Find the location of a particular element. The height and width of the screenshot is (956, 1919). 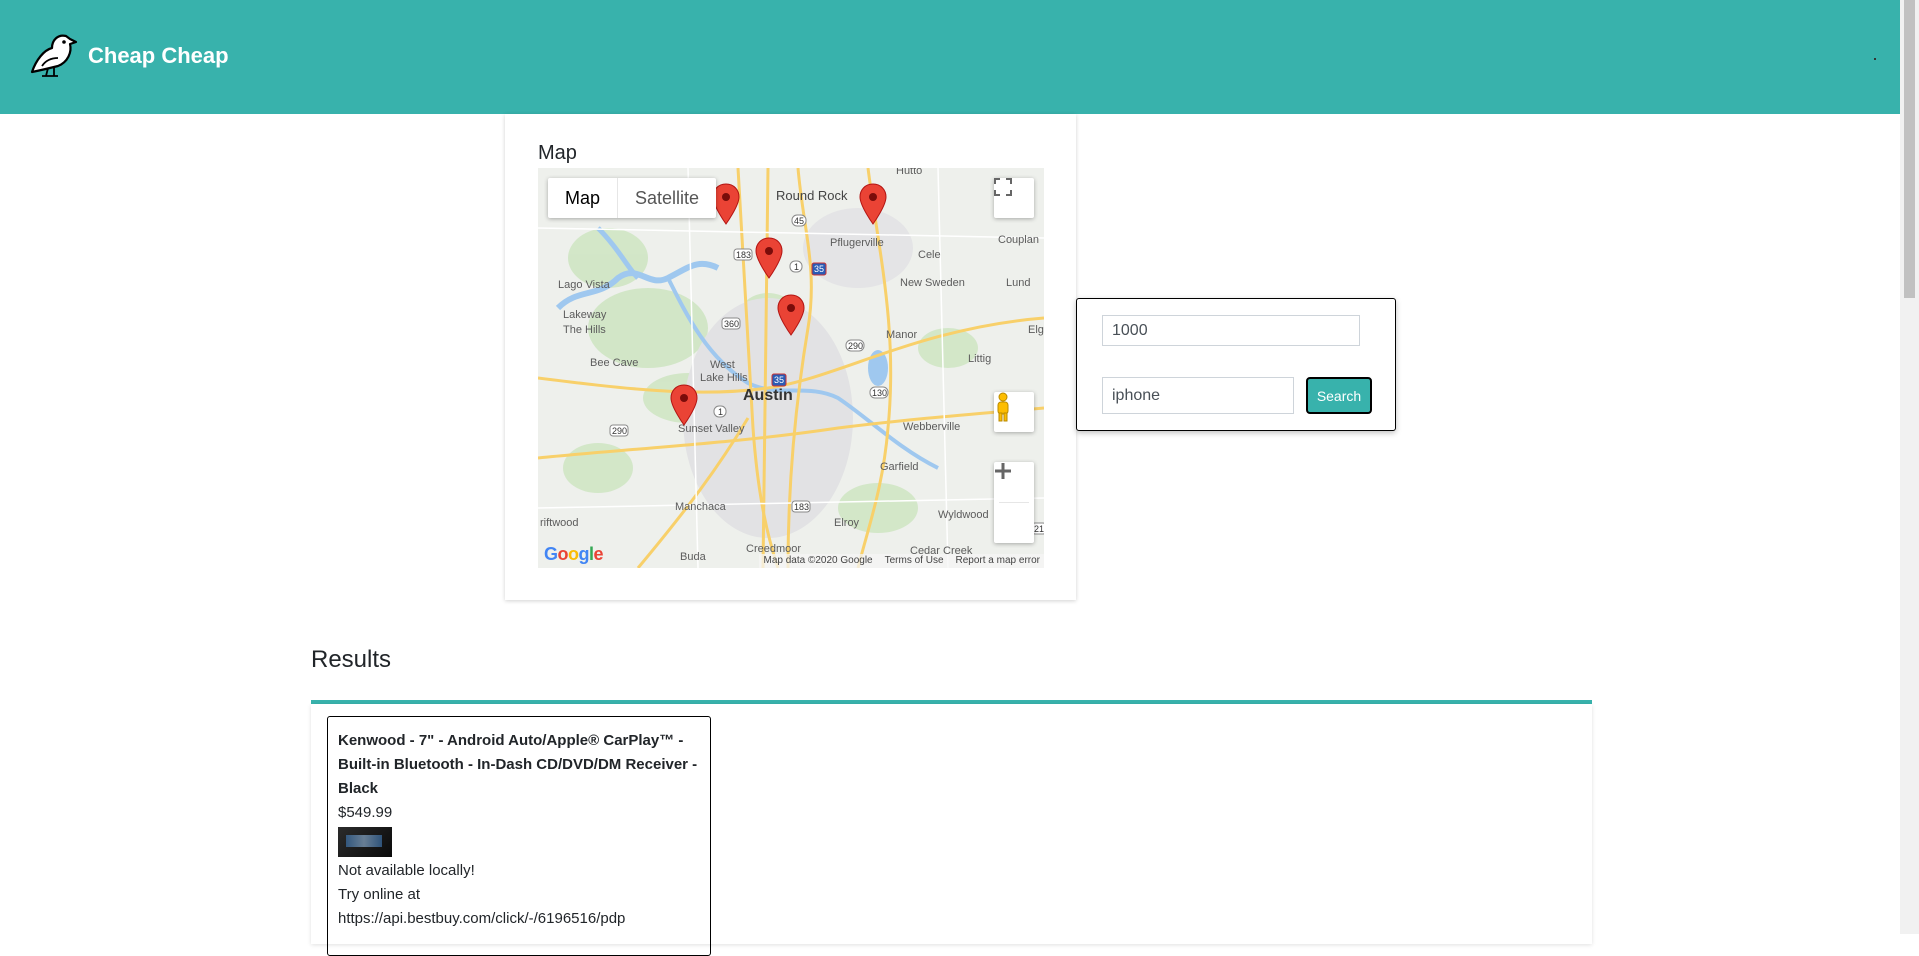

svg-text: The Hills is located at coordinates (584, 330).